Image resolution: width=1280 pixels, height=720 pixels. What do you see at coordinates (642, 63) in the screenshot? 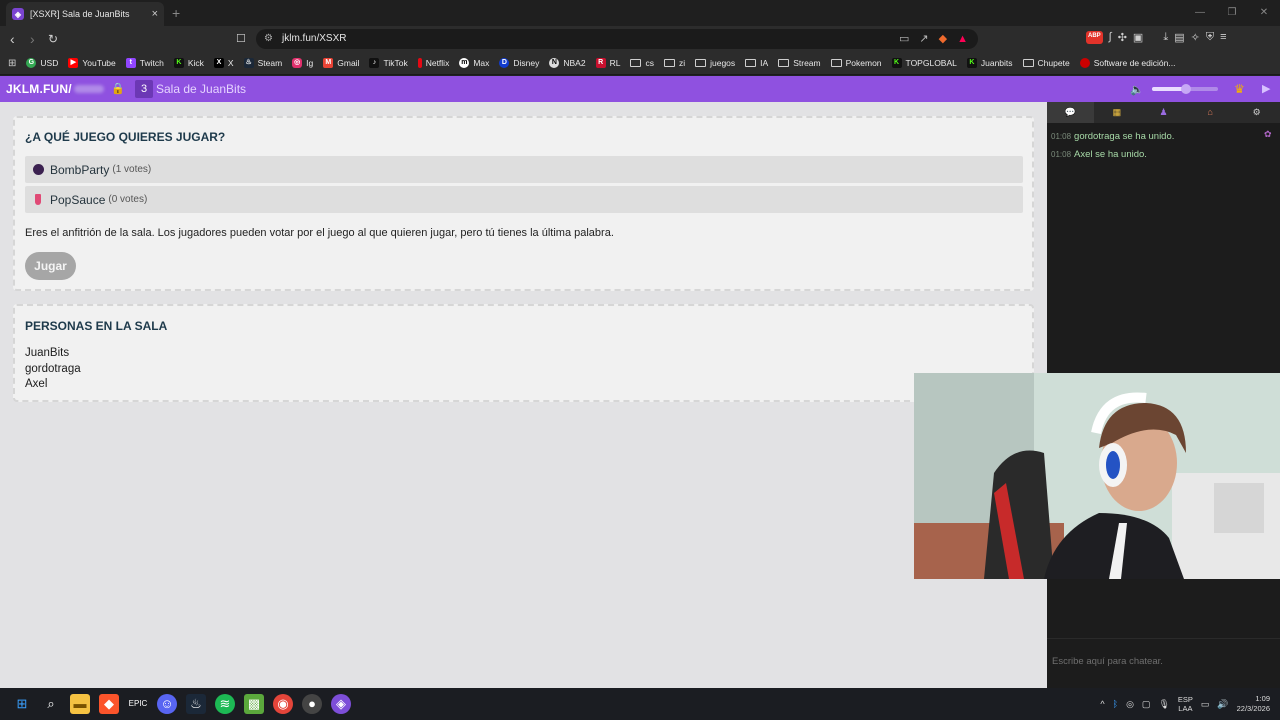
I see `bookmark-folder-cs: cs` at bounding box center [642, 63].